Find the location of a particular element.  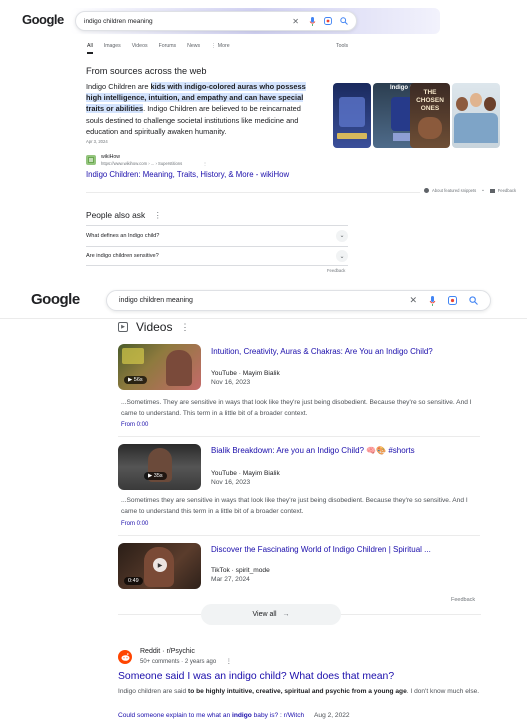

reddit-icon is located at coordinates (125, 657).